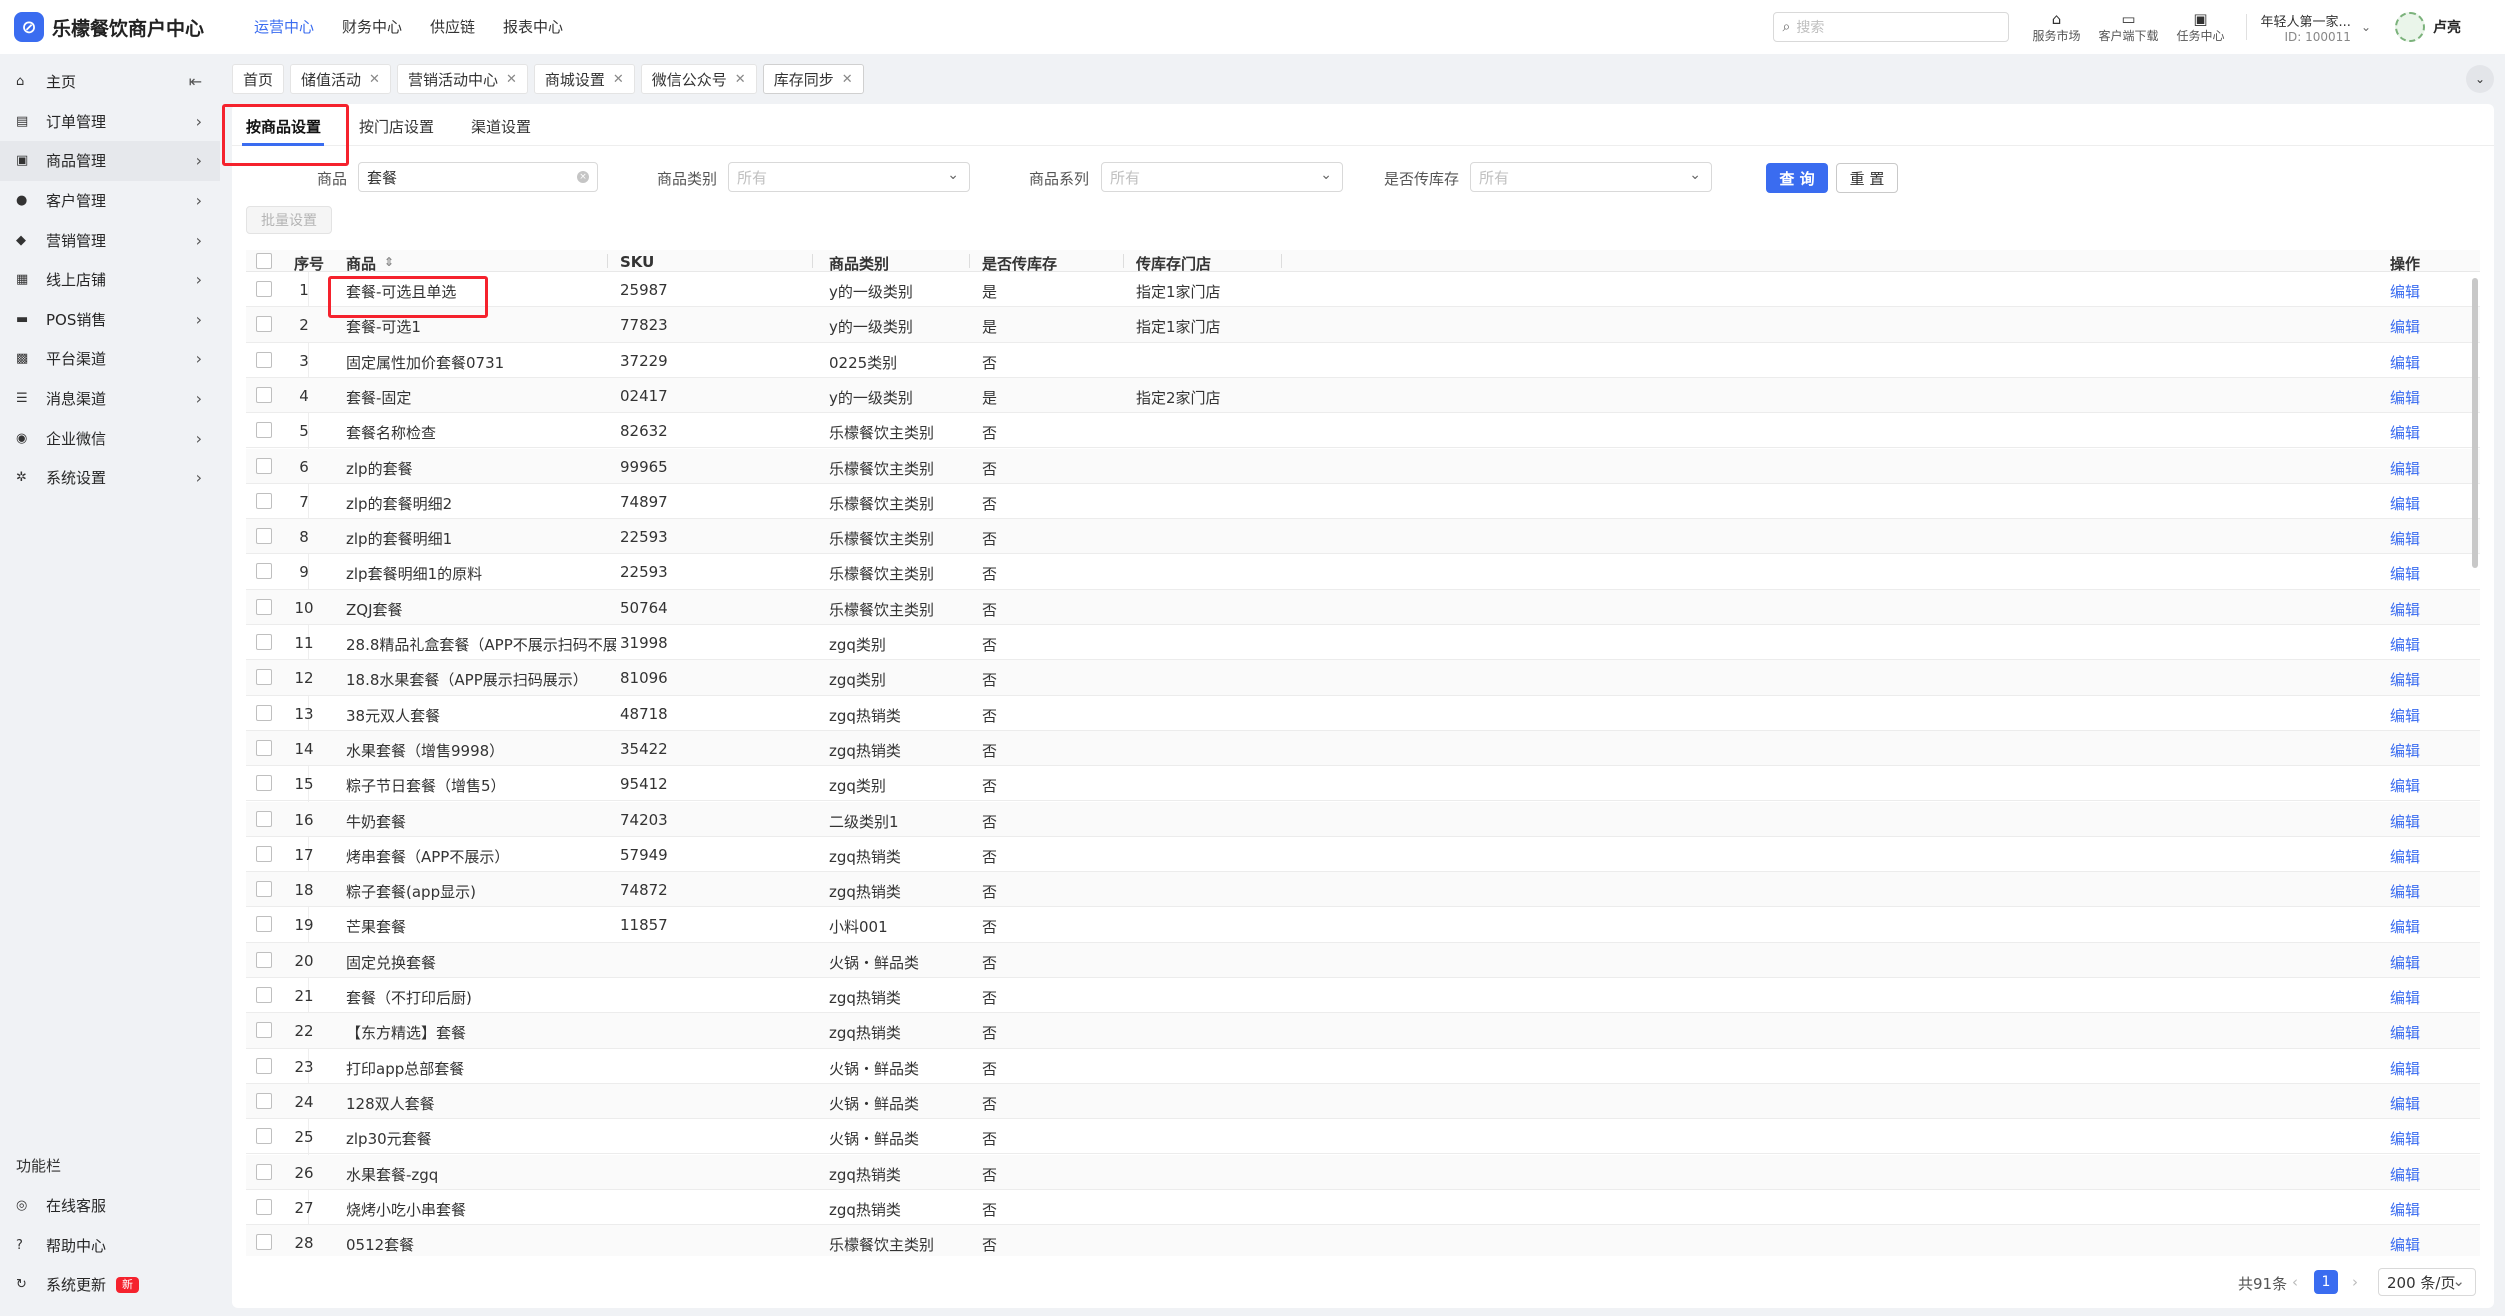 This screenshot has height=1316, width=2505. What do you see at coordinates (1222, 177) in the screenshot?
I see `series-select: 所有 ⌄` at bounding box center [1222, 177].